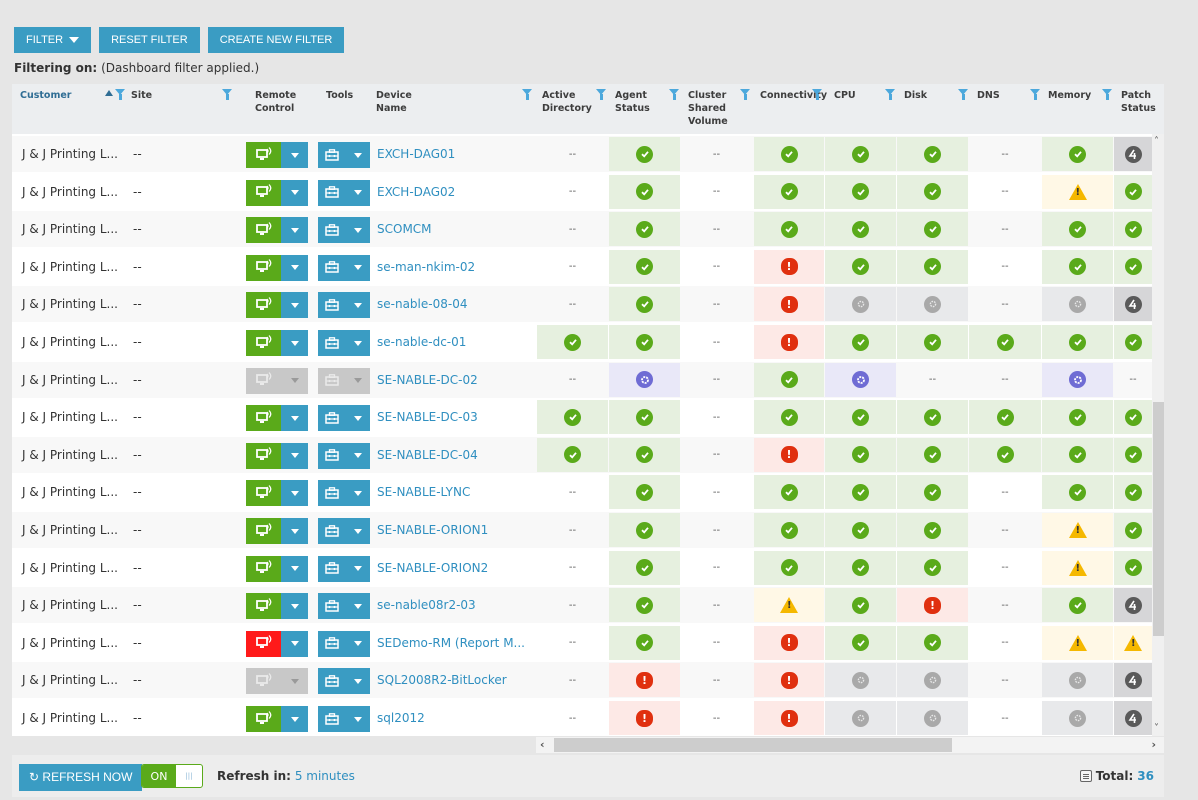  I want to click on device-name-link: se-nable-dc-01, so click(421, 342).